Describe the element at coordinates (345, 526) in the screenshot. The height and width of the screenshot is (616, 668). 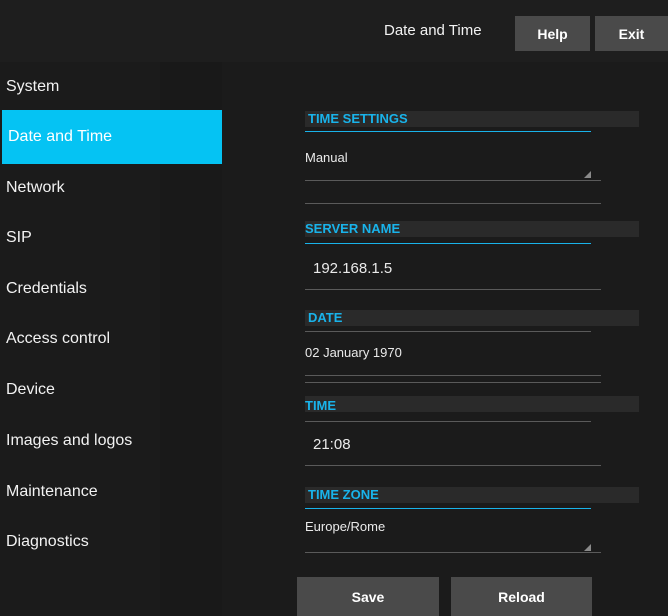
I see `time-zone-value: Europe/Rome` at that location.